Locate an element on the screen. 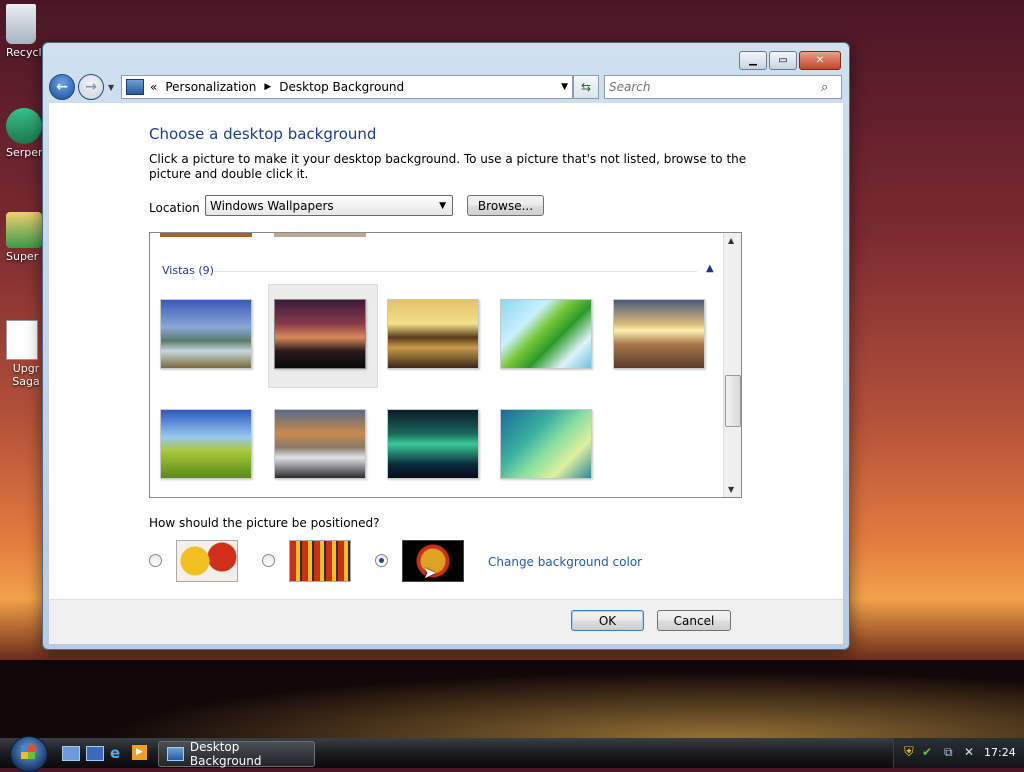 This screenshot has width=1024, height=772. minimize-icon: ▁ is located at coordinates (753, 60).